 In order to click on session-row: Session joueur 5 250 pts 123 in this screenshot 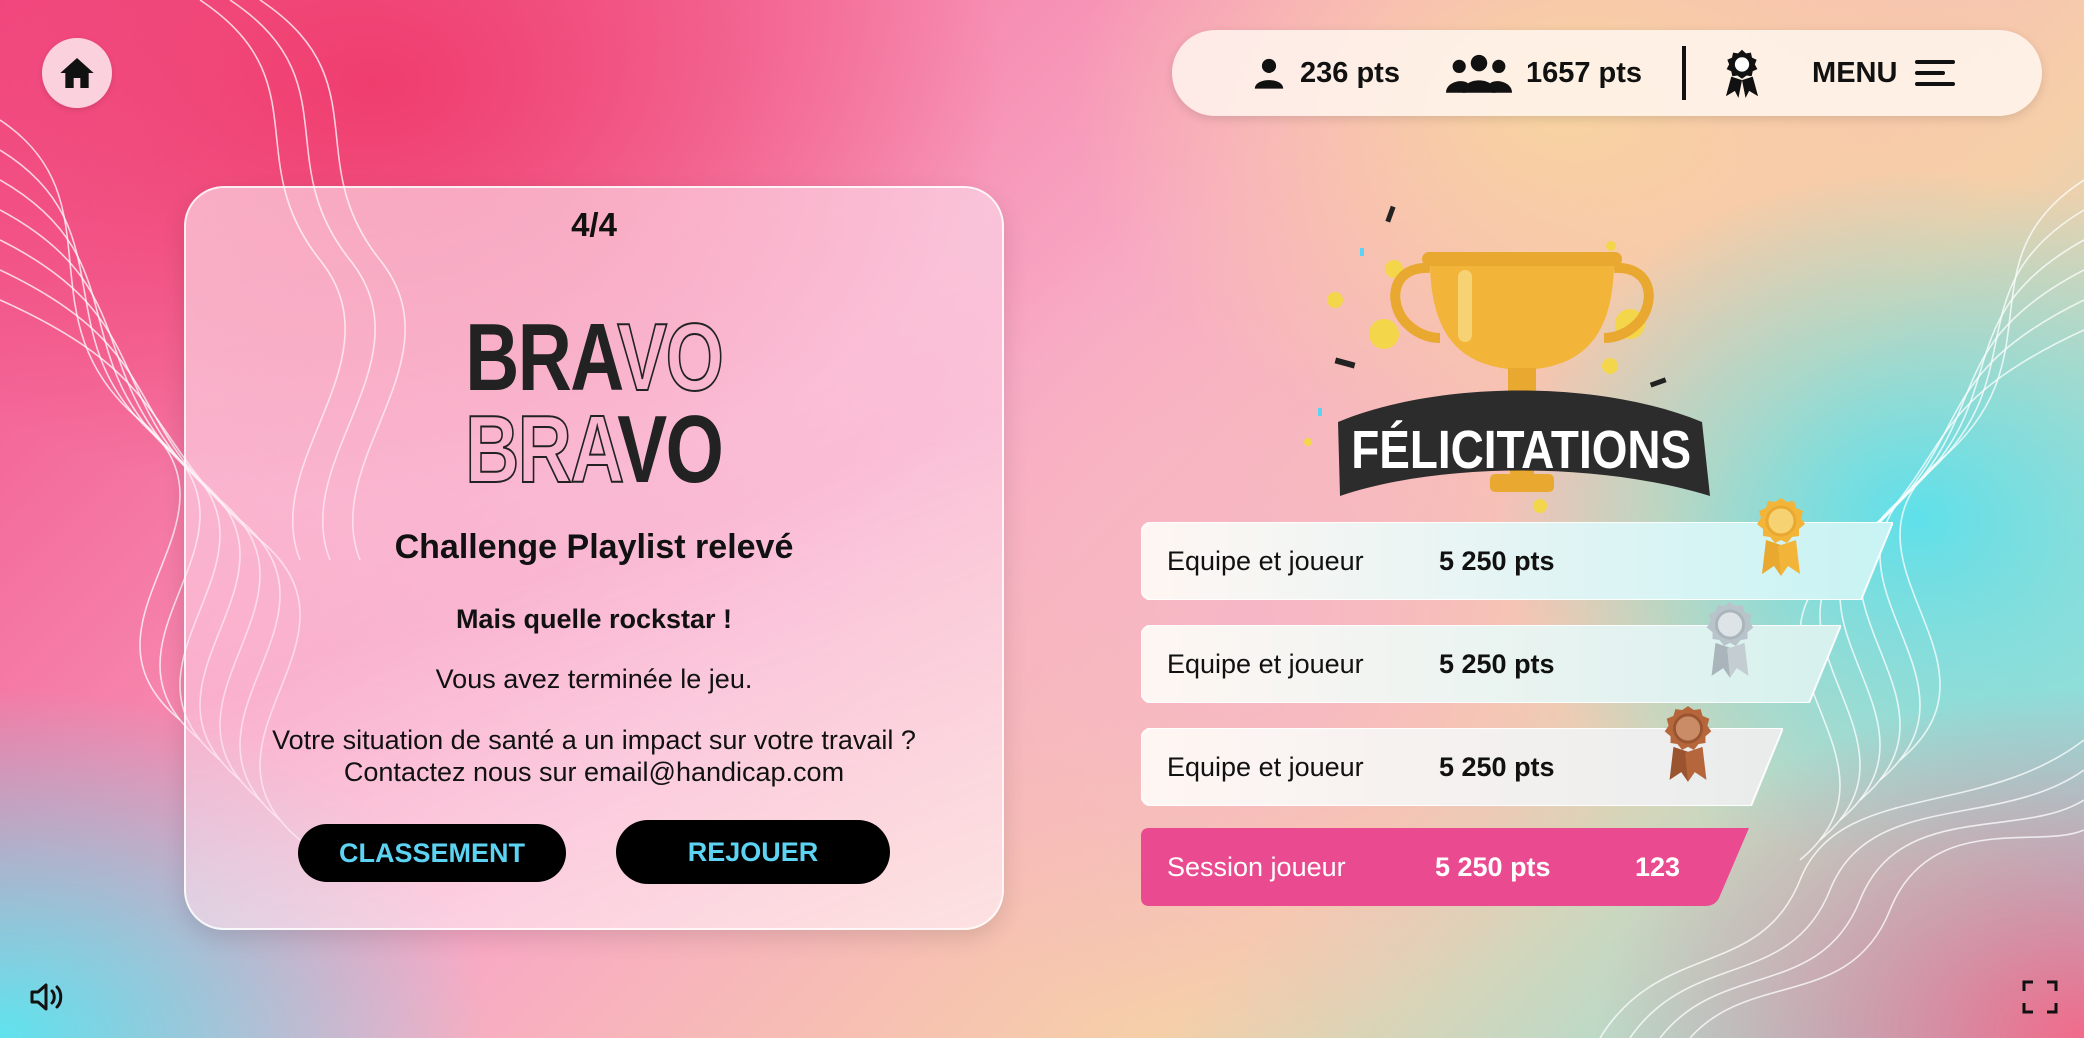, I will do `click(1445, 867)`.